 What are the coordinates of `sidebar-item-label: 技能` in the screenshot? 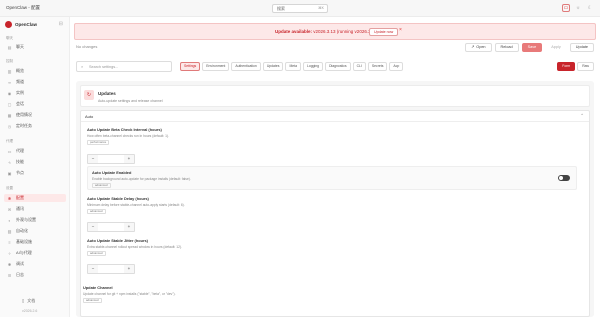 It's located at (20, 161).